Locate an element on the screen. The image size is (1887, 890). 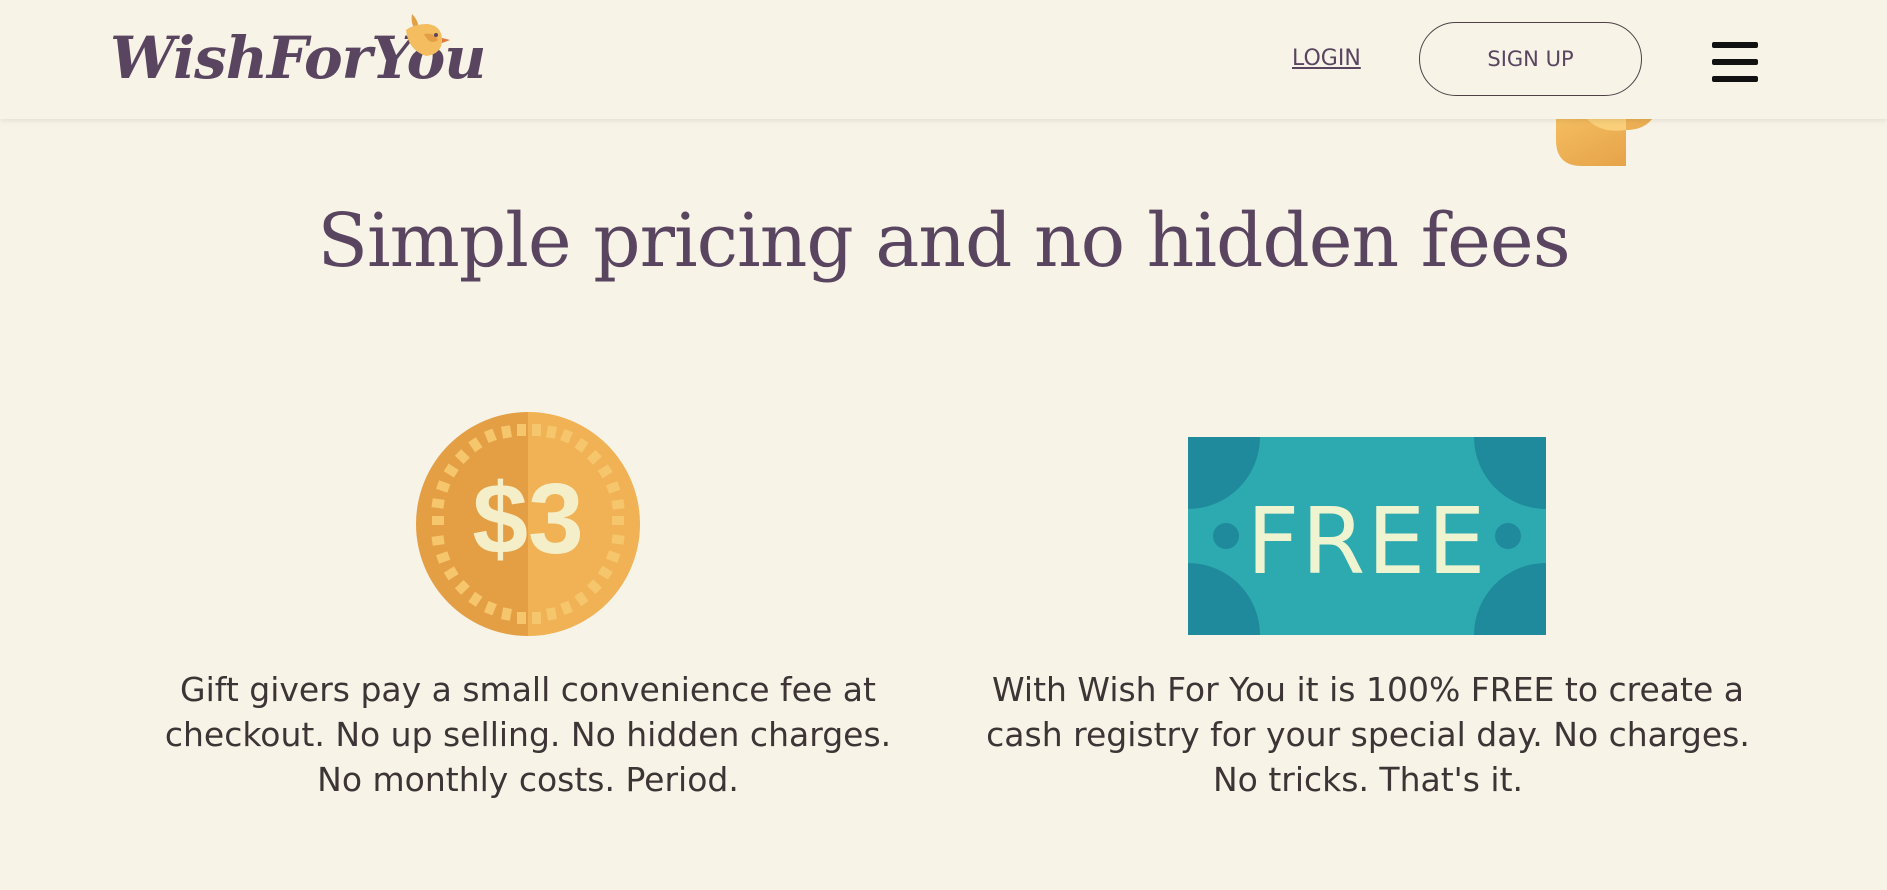
menu-bar-bottom is located at coordinates (1735, 79).